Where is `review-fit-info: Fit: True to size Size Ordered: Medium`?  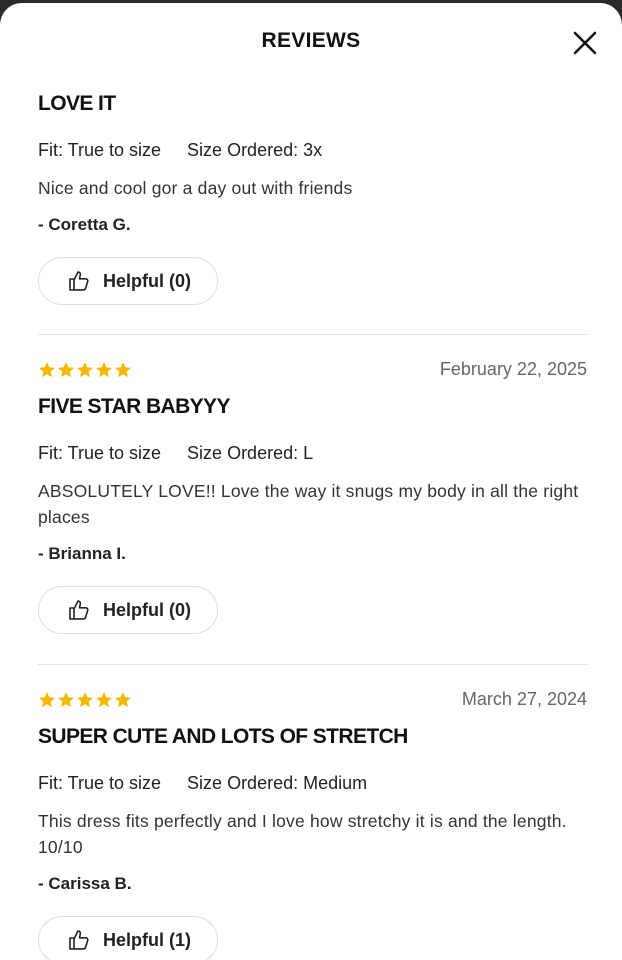 review-fit-info: Fit: True to size Size Ordered: Medium is located at coordinates (312, 783).